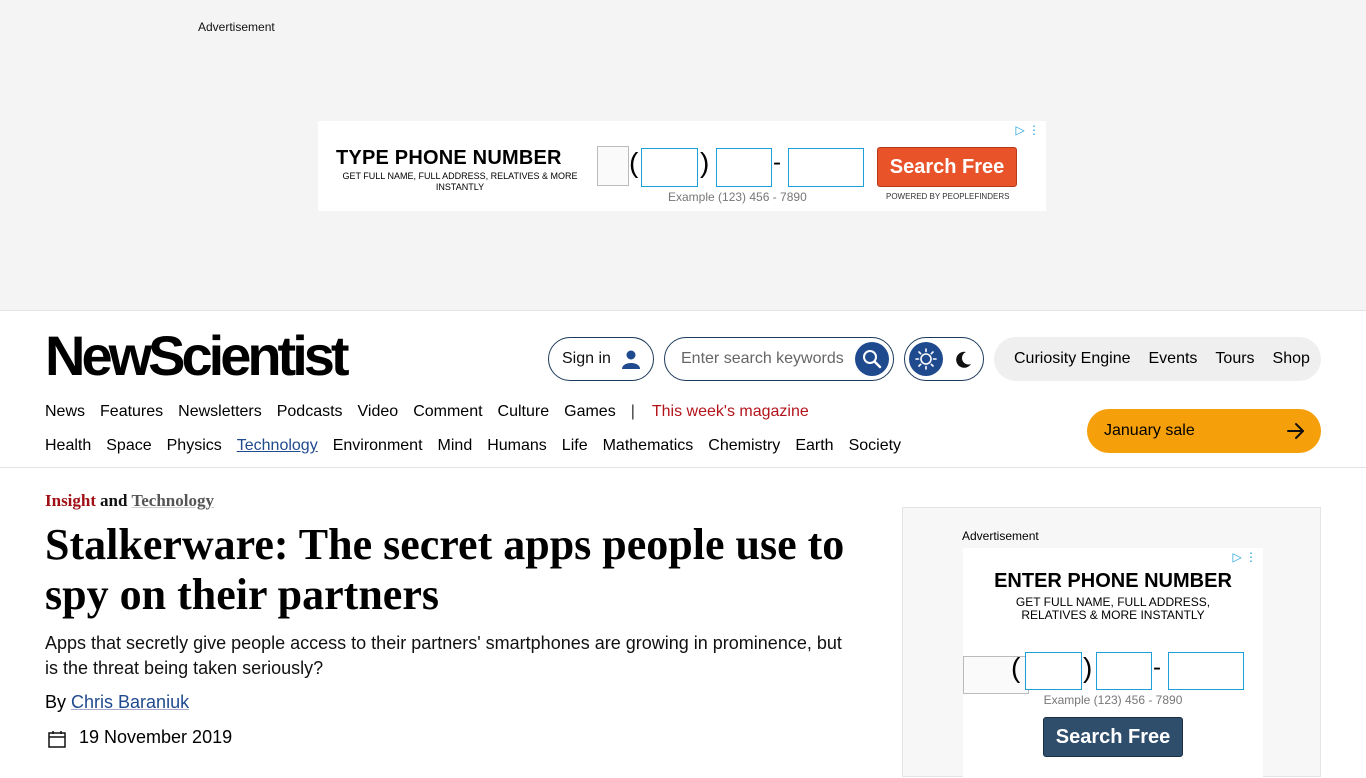 This screenshot has width=1366, height=778. I want to click on sun-icon, so click(926, 359).